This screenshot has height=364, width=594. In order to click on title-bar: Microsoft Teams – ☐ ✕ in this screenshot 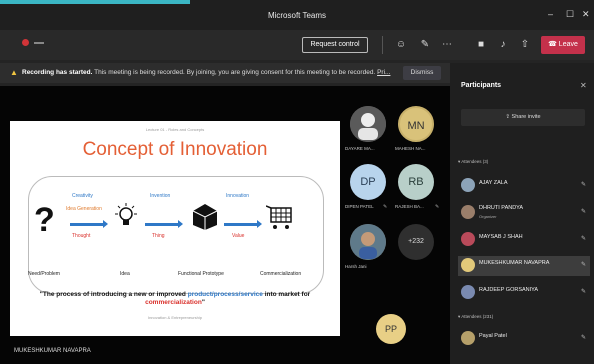, I will do `click(297, 15)`.